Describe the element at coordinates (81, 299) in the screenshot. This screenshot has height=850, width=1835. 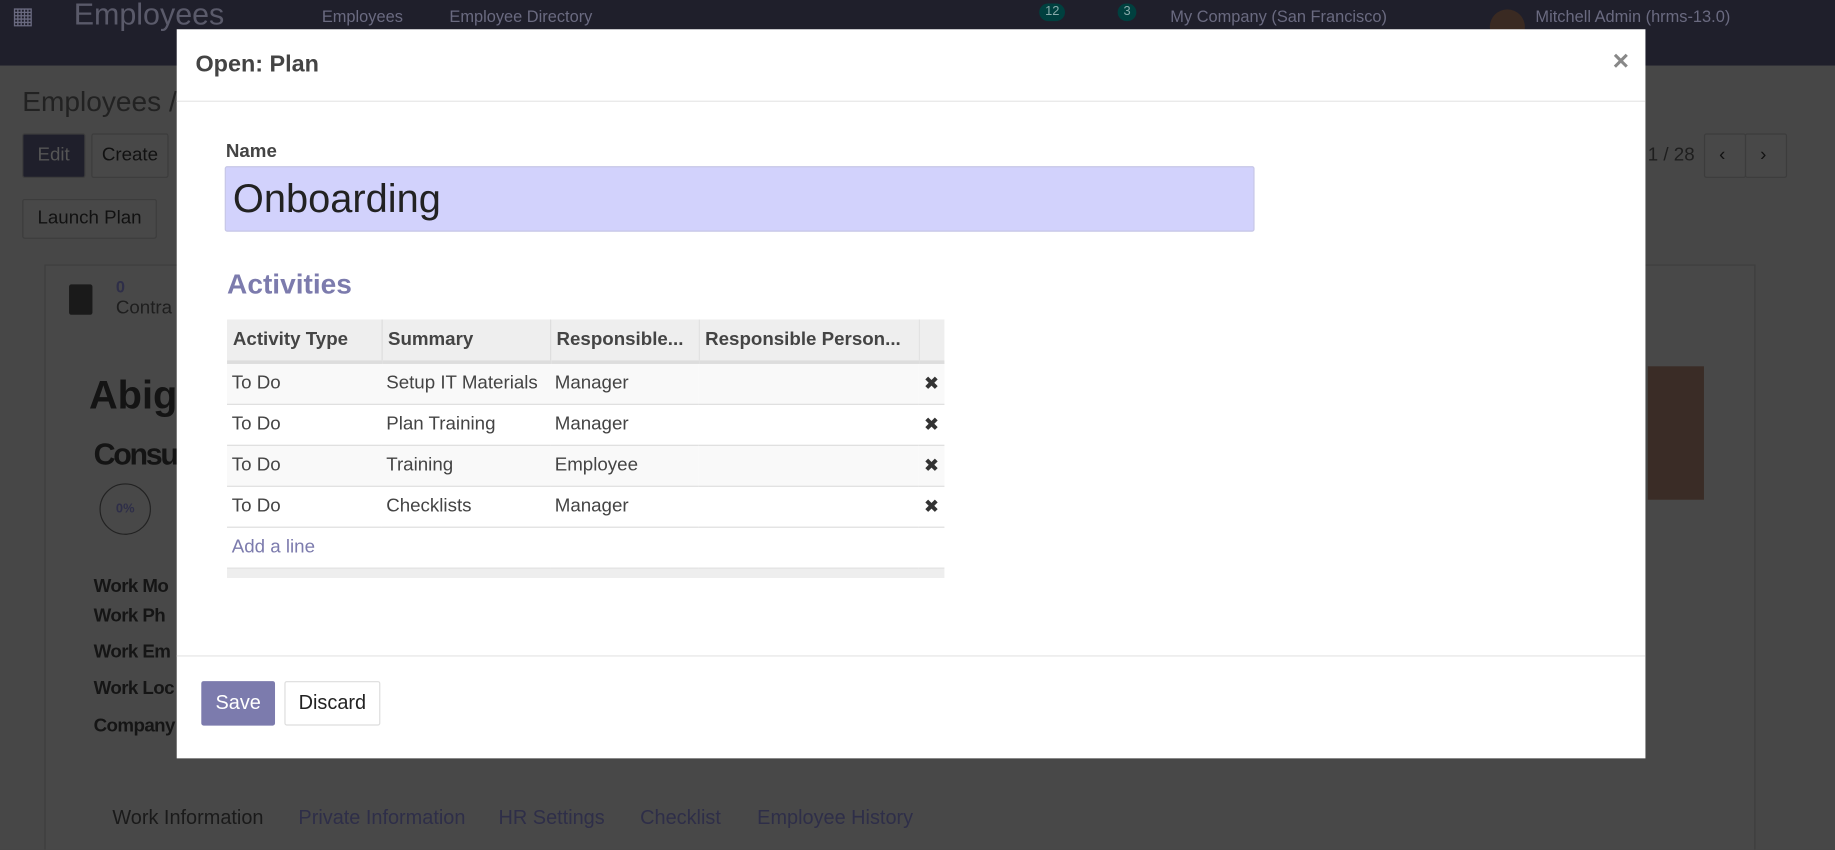
I see `contracts-book-icon` at that location.